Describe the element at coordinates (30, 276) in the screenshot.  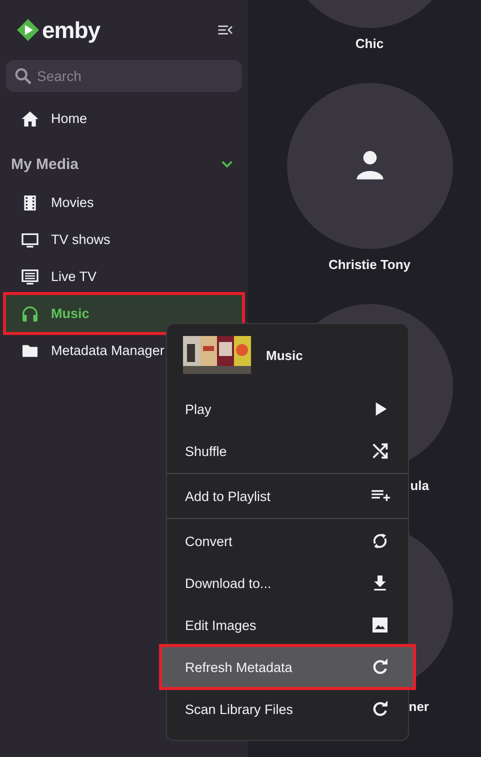
I see `live-tv-icon` at that location.